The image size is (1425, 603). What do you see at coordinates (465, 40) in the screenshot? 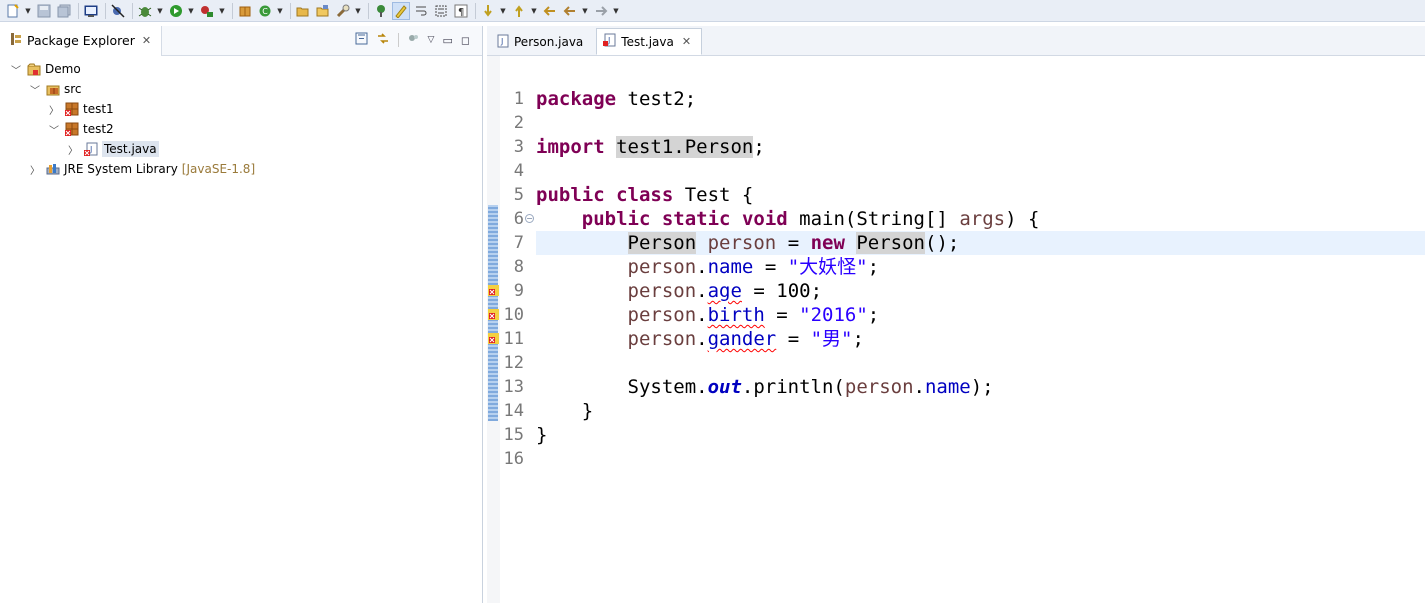
I see `maximize-icon: ◻` at bounding box center [465, 40].